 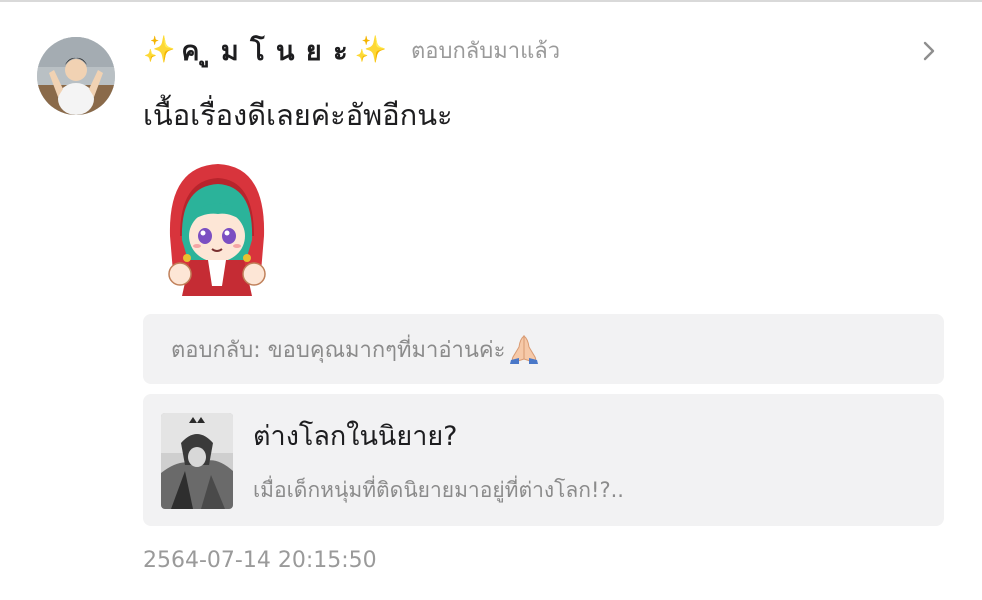 I want to click on pray-hands-icon, so click(x=524, y=349).